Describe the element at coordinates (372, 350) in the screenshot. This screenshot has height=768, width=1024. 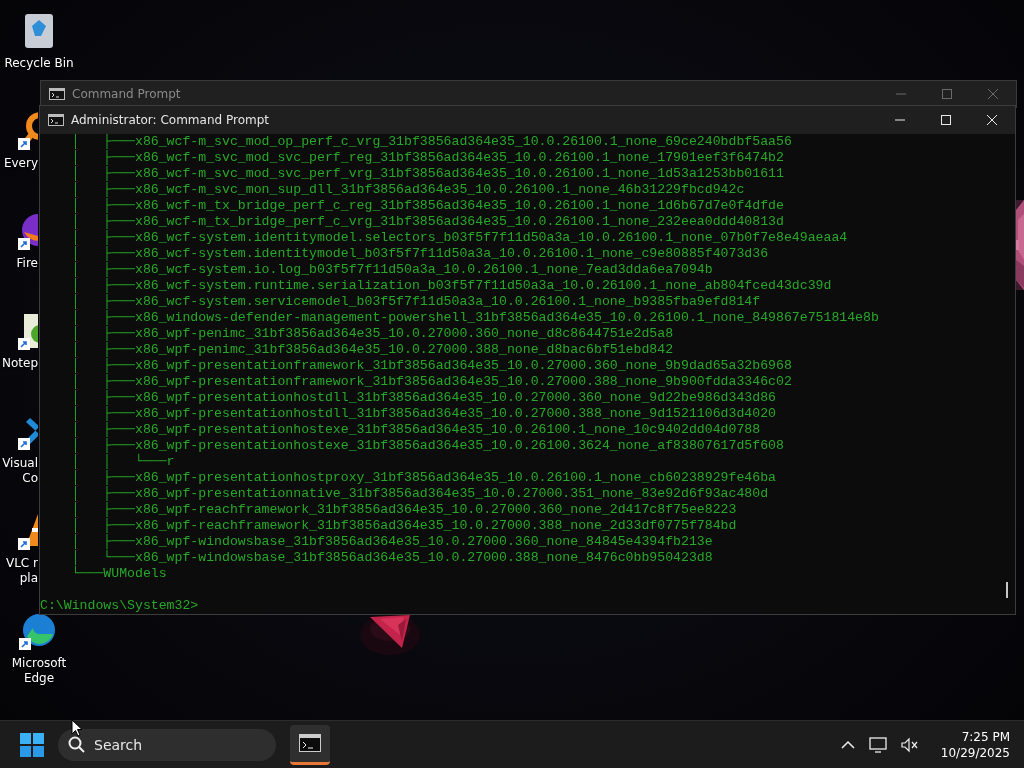
I see `terminal-line: │ ├───x86_wpf-penimc_31bf3856ad364e35_10.0.27000.388_none_d8bac6bf51ebd842` at that location.